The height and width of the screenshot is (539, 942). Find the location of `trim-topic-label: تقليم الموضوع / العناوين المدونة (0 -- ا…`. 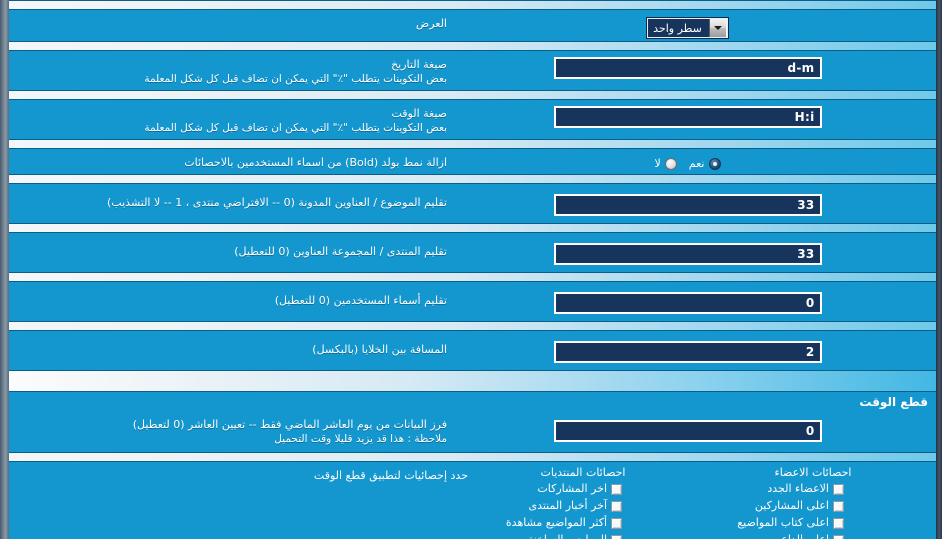

trim-topic-label: تقليم الموضوع / العناوين المدونة (0 -- ا… is located at coordinates (232, 199).